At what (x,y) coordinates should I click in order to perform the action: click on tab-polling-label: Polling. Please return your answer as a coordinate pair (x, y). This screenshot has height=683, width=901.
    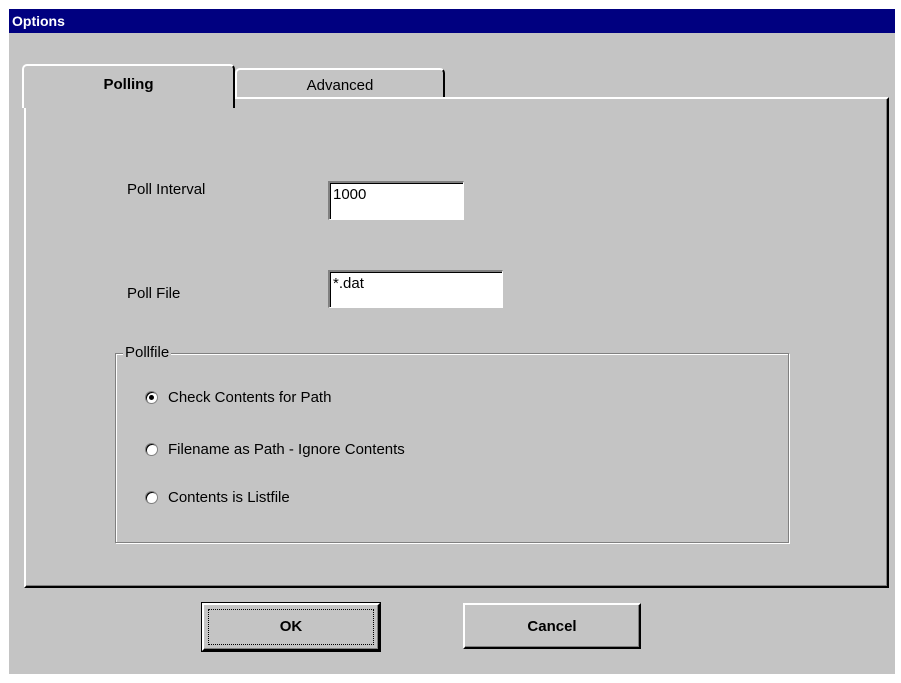
    Looking at the image, I should click on (128, 84).